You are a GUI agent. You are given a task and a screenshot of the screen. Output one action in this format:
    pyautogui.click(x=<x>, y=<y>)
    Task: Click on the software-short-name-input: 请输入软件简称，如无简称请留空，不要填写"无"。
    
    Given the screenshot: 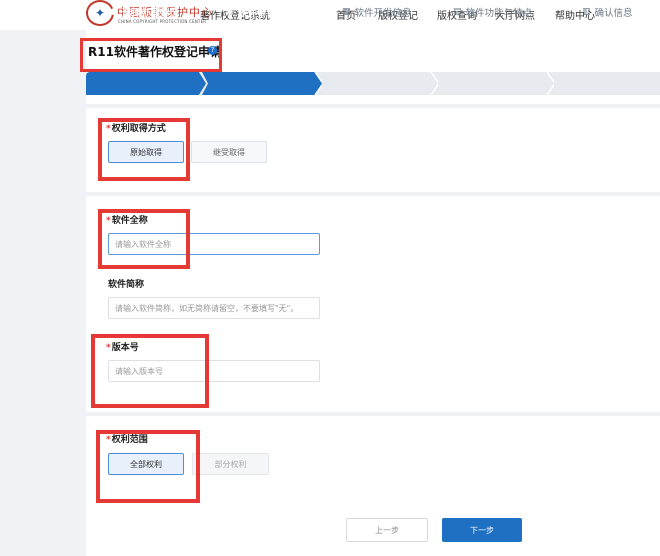 What is the action you would take?
    pyautogui.click(x=214, y=308)
    